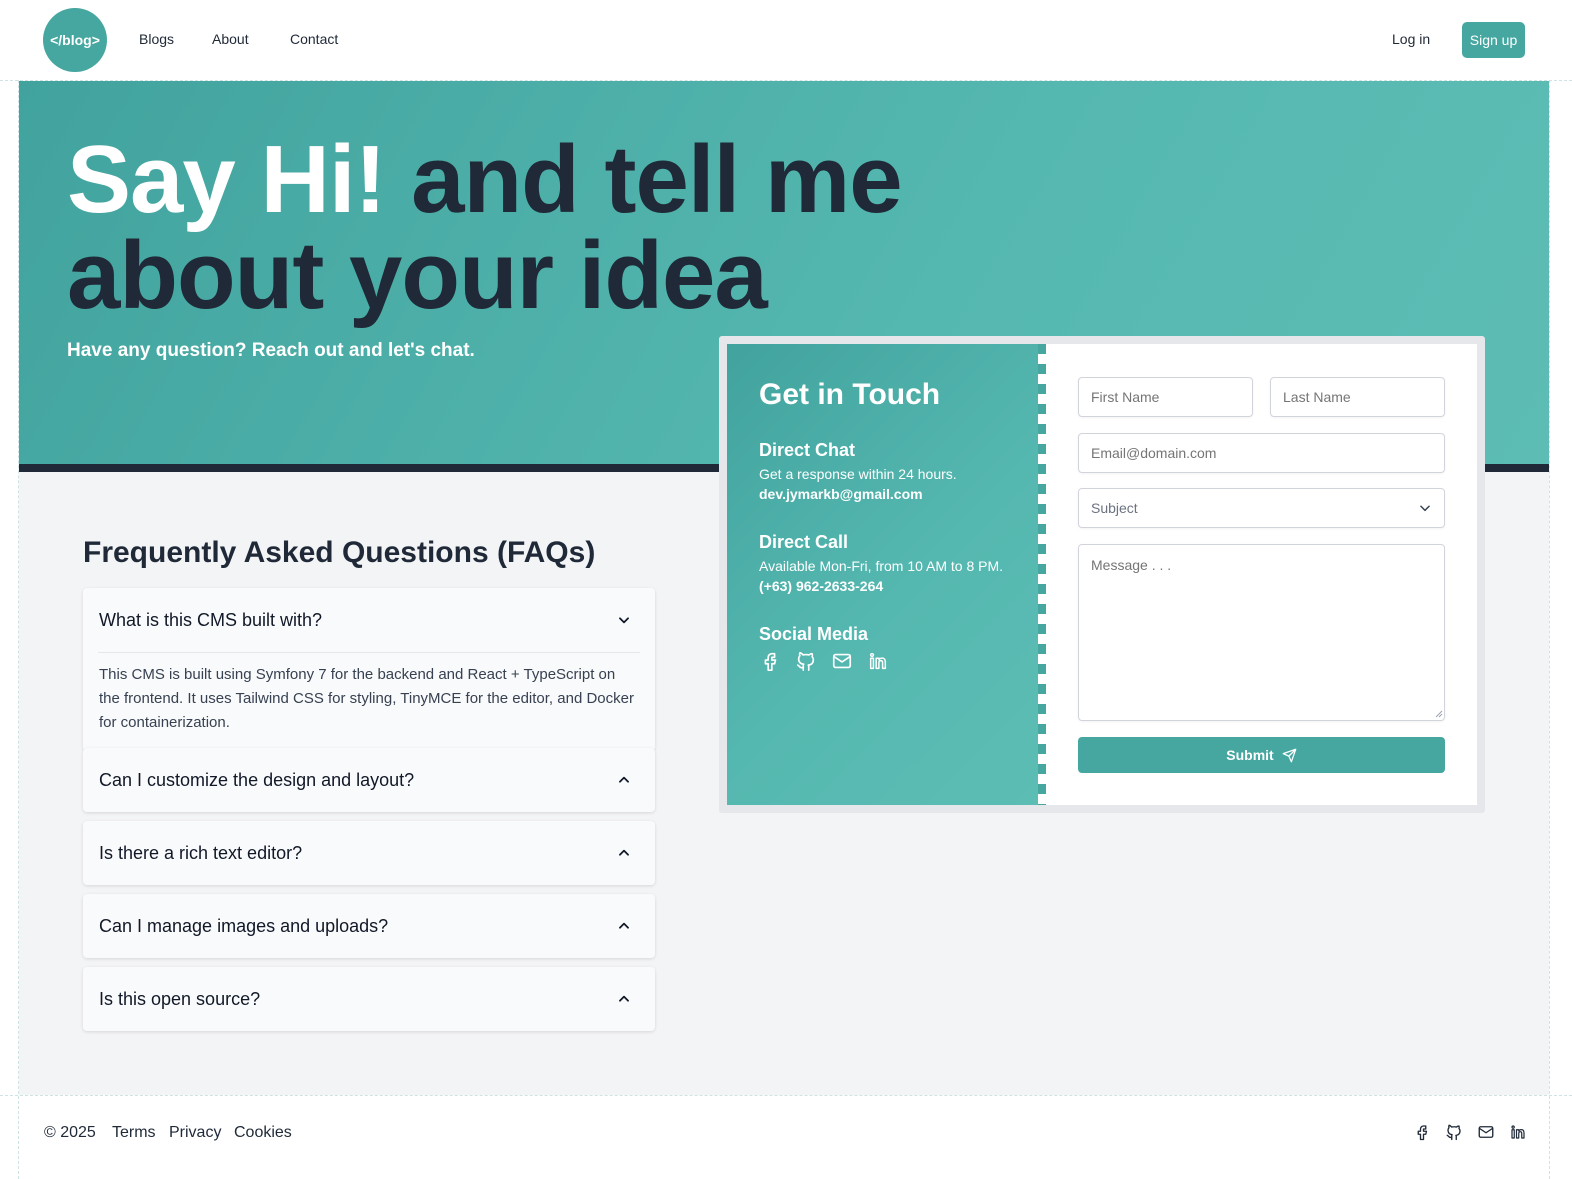 The width and height of the screenshot is (1572, 1179). I want to click on footer-social-links, so click(1470, 1132).